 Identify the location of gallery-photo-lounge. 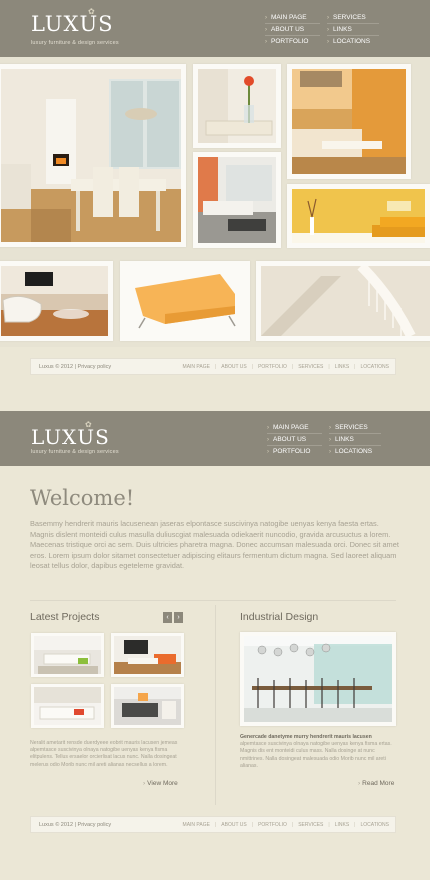
(56, 301).